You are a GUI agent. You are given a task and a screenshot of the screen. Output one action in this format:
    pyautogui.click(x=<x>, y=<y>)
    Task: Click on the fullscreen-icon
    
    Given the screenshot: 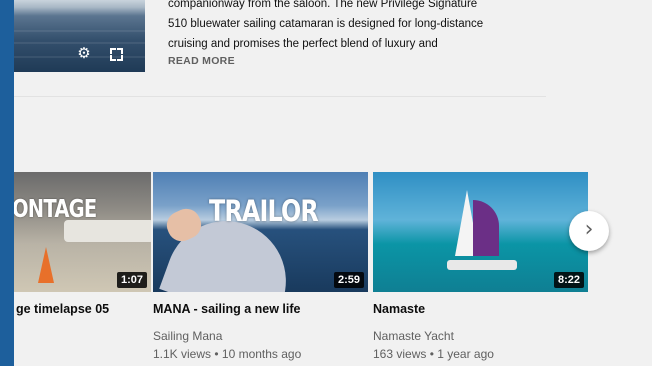 What is the action you would take?
    pyautogui.click(x=116, y=54)
    